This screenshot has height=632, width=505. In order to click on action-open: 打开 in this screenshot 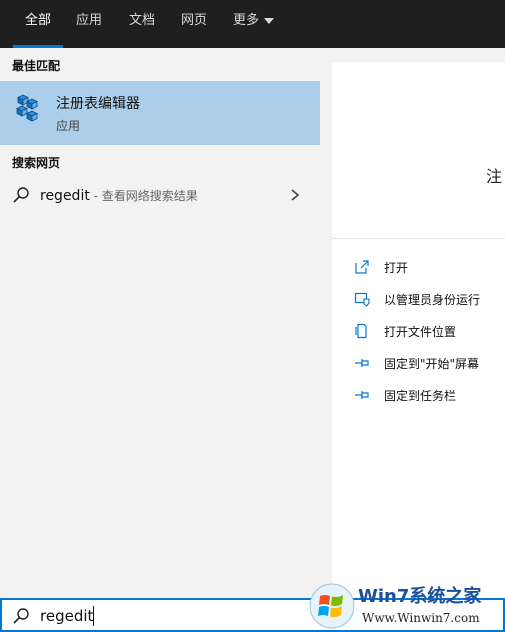, I will do `click(427, 267)`.